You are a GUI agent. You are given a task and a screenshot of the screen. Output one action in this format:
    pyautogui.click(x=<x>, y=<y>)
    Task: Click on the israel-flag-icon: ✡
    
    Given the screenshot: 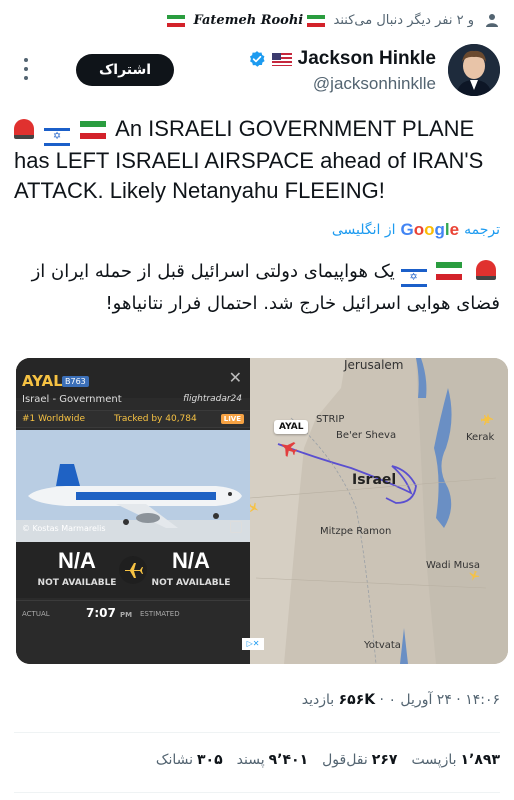 What is the action you would take?
    pyautogui.click(x=57, y=137)
    